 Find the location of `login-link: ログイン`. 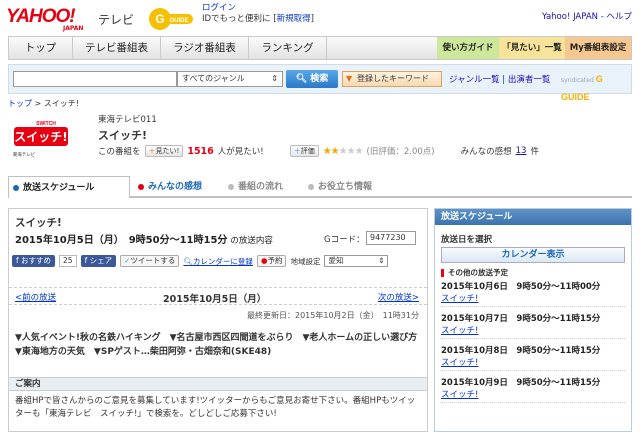

login-link: ログイン is located at coordinates (219, 8).